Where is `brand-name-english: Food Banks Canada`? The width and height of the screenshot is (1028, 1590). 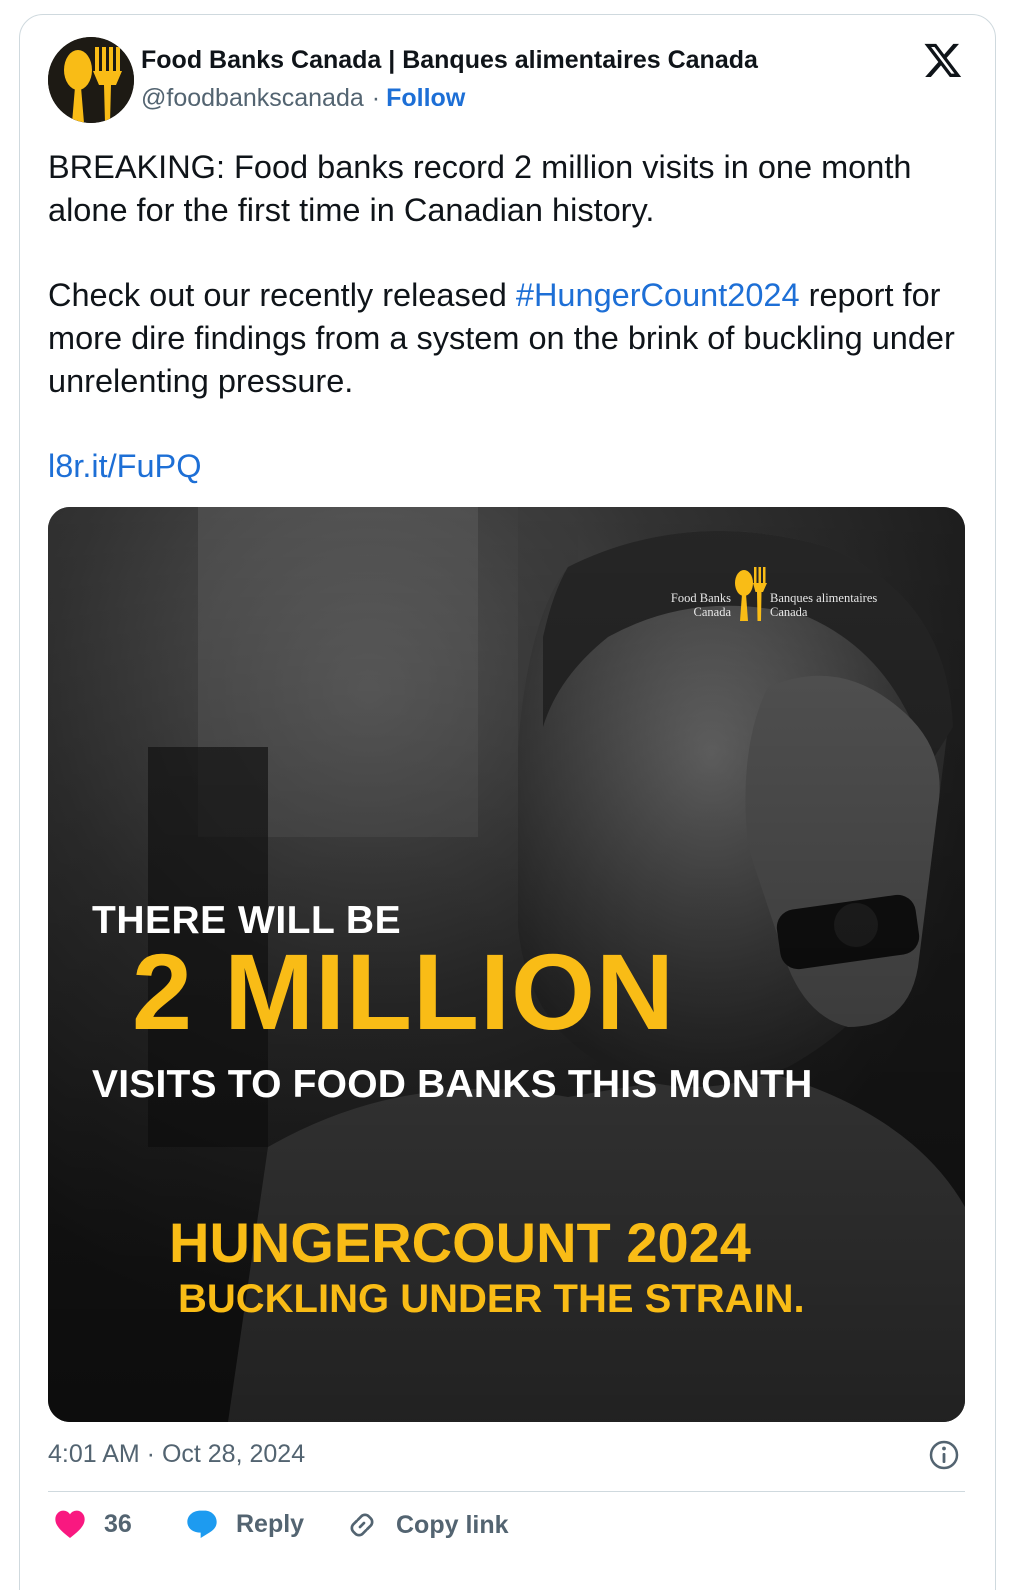
brand-name-english: Food Banks Canada is located at coordinates (696, 605).